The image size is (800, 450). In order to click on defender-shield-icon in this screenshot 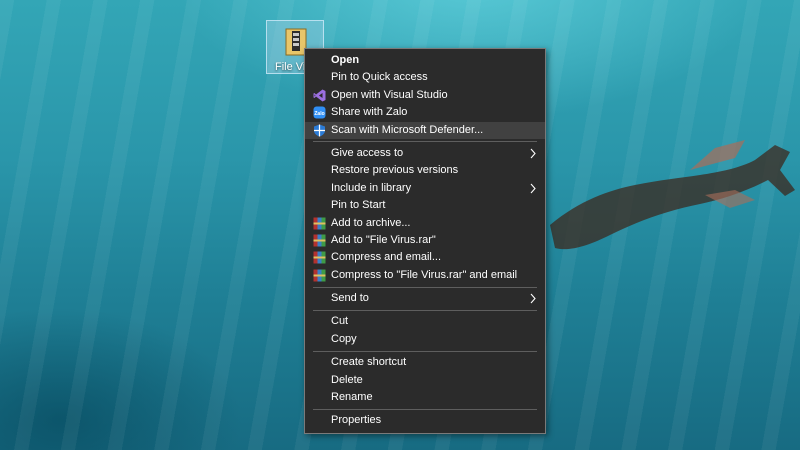, I will do `click(319, 130)`.